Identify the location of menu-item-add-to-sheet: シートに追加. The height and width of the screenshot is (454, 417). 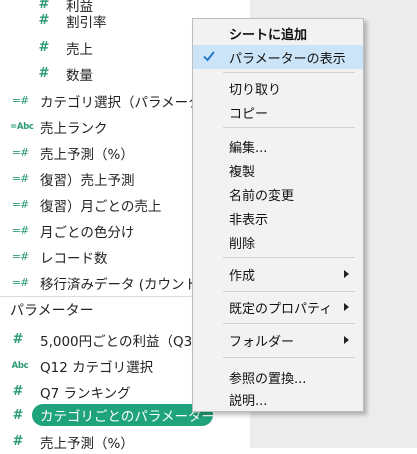
(278, 33).